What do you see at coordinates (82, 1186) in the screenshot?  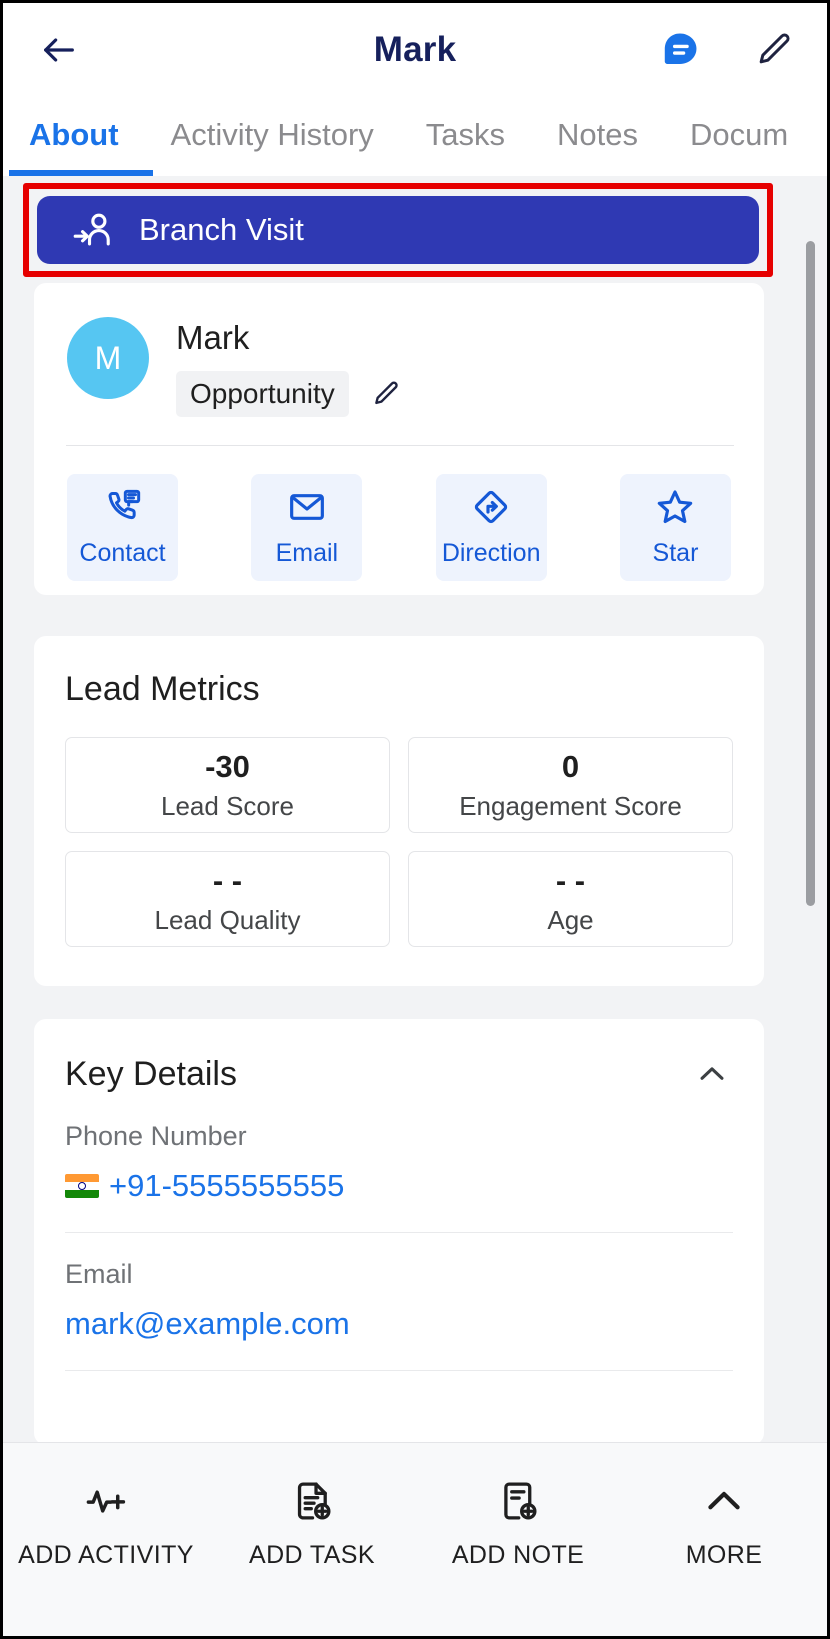 I see `india-flag-icon` at bounding box center [82, 1186].